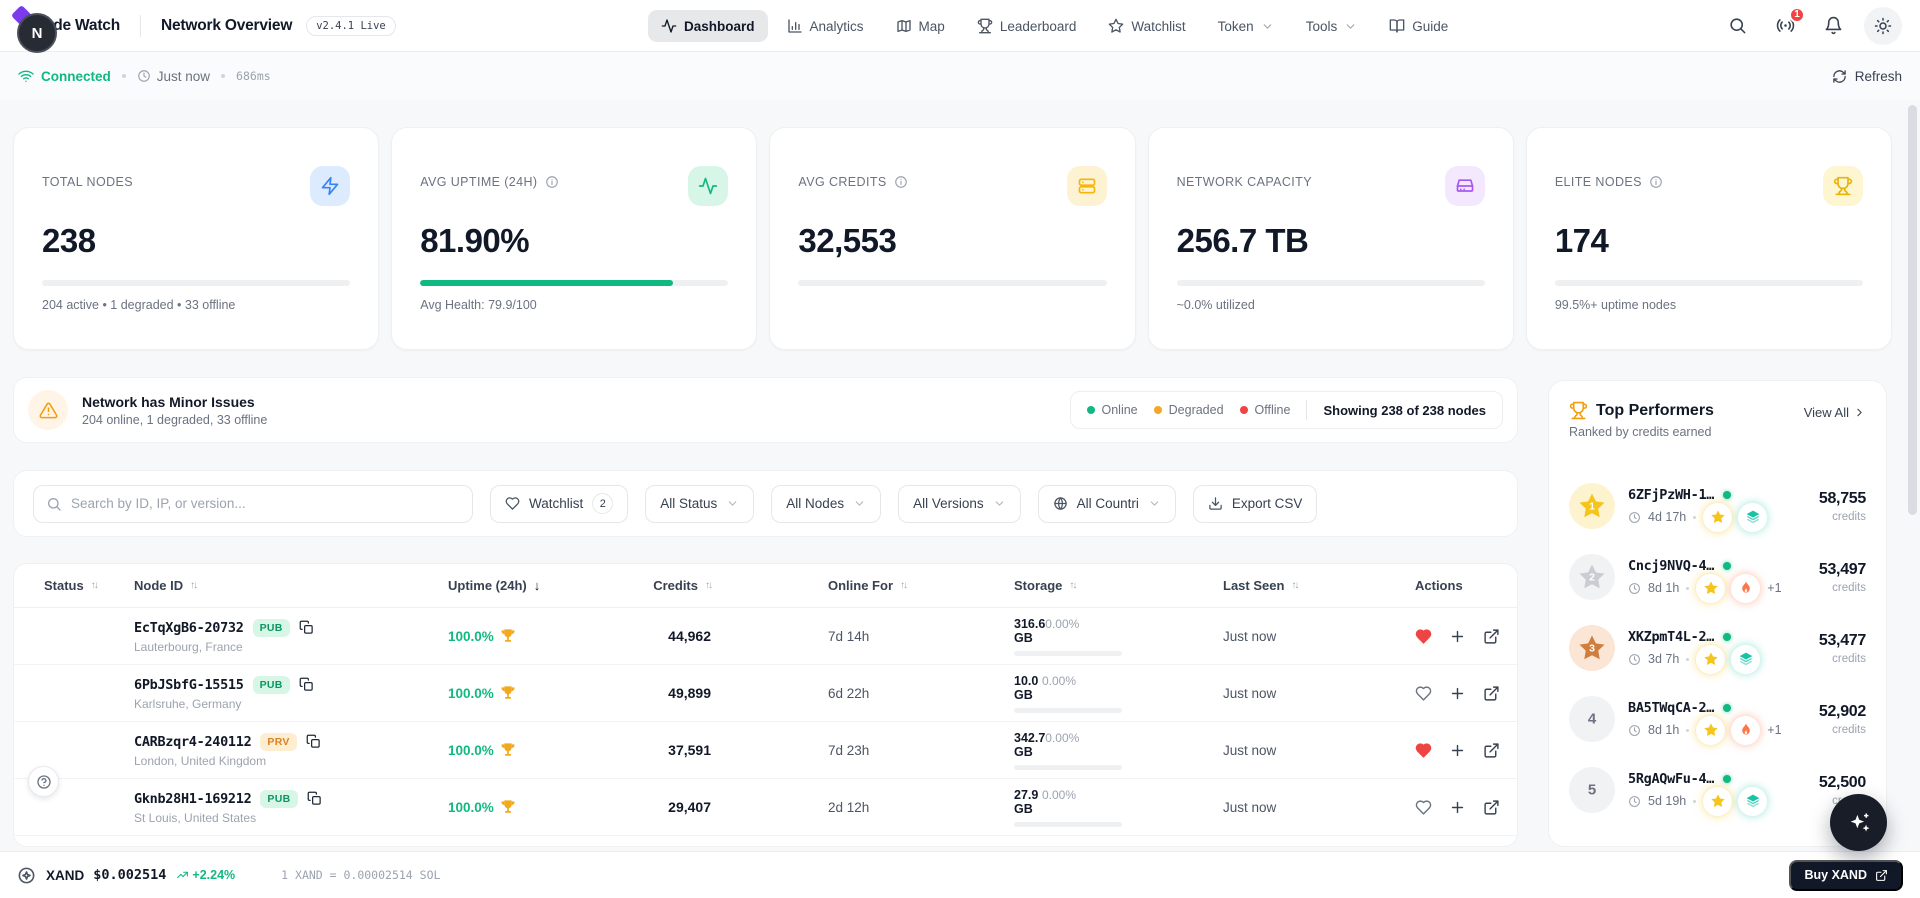 The image size is (1920, 898). What do you see at coordinates (559, 503) in the screenshot?
I see `watchlist-filter-button: Watchlist 2` at bounding box center [559, 503].